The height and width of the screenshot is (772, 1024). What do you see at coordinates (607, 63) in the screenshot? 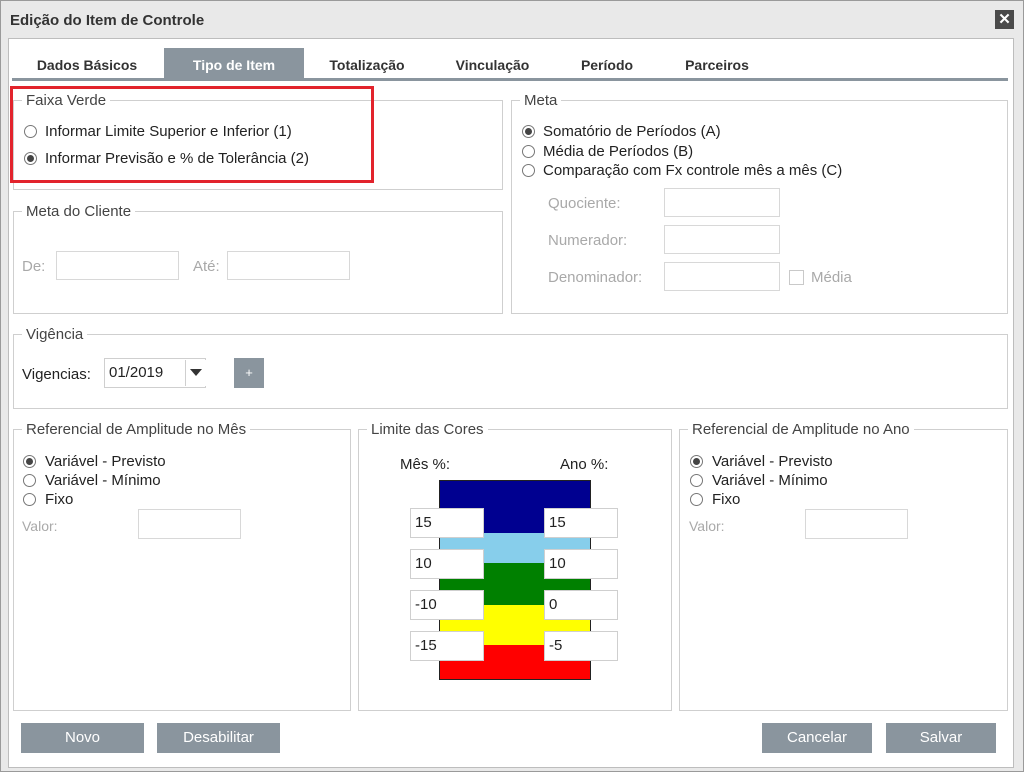
I see `tab-periodo: Período` at bounding box center [607, 63].